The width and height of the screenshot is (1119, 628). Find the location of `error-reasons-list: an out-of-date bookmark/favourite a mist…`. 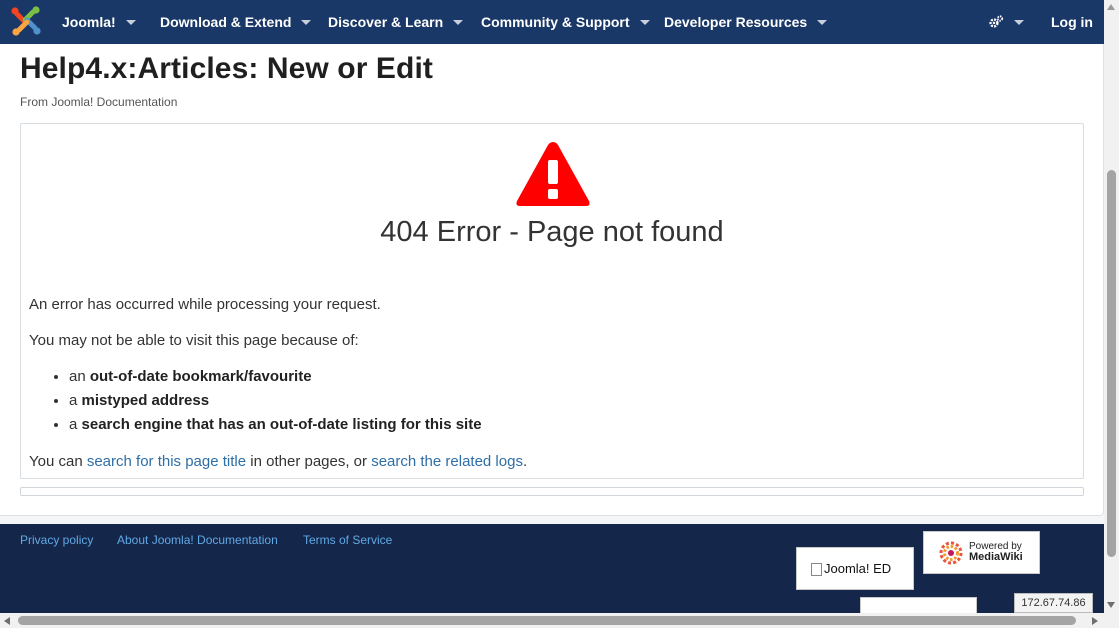

error-reasons-list: an out-of-date bookmark/favourite a mist… is located at coordinates (275, 404).